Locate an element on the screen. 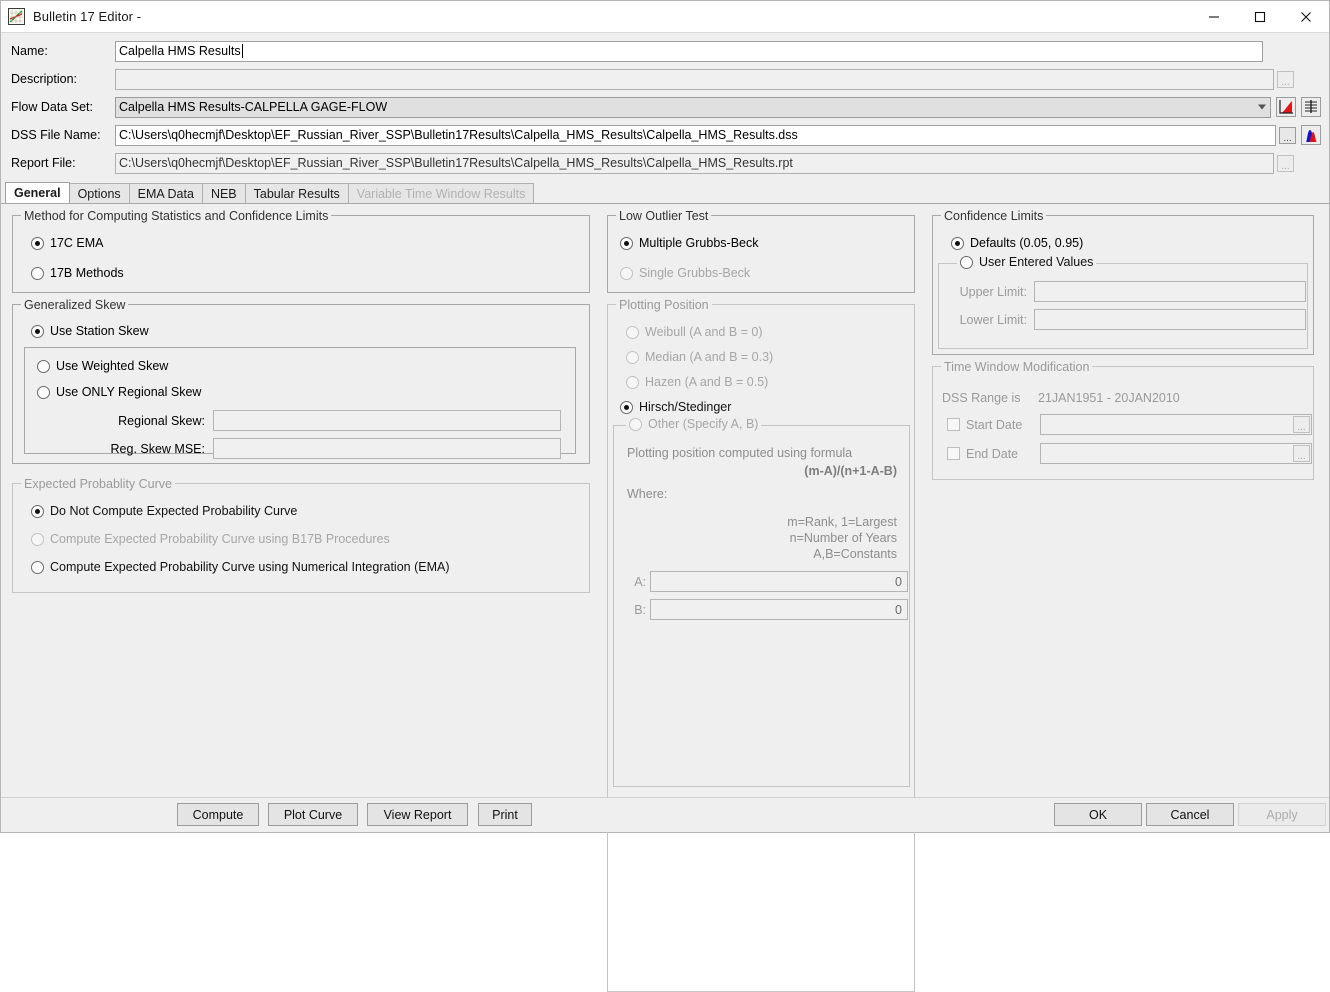  ok-button: OK is located at coordinates (1098, 814).